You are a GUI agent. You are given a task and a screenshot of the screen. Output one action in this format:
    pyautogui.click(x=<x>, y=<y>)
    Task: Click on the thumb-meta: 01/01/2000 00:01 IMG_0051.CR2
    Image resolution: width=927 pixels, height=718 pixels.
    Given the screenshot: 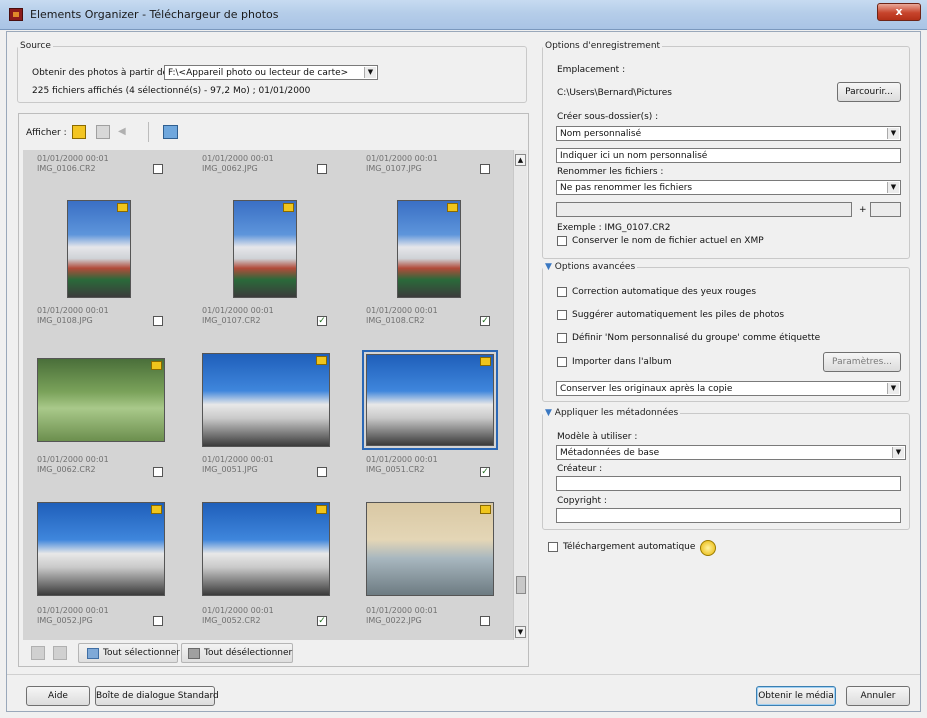 What is the action you would take?
    pyautogui.click(x=402, y=464)
    